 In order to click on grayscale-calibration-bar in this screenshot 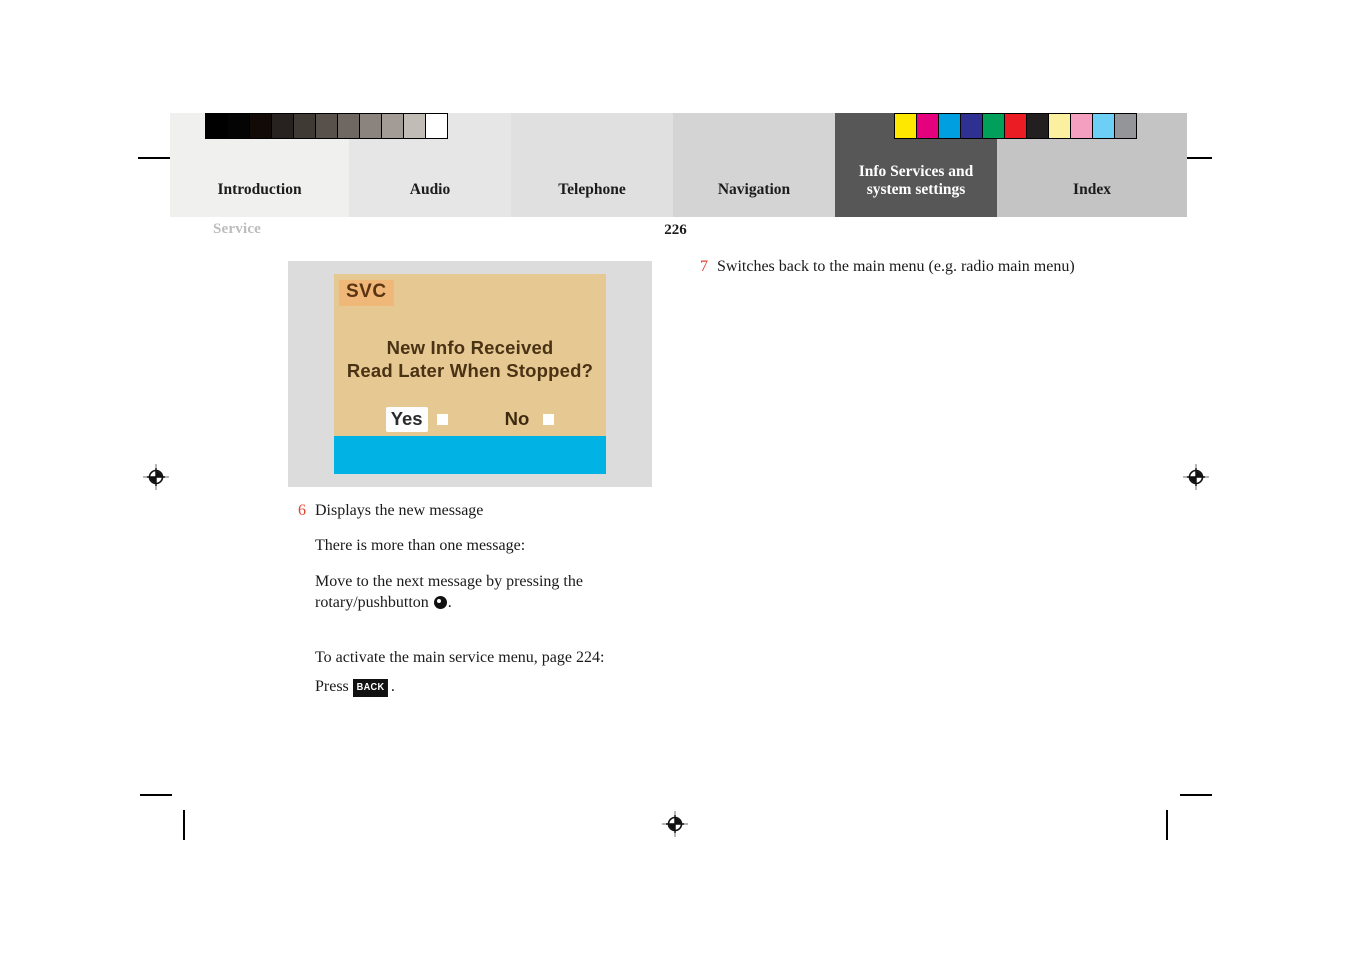, I will do `click(326, 126)`.